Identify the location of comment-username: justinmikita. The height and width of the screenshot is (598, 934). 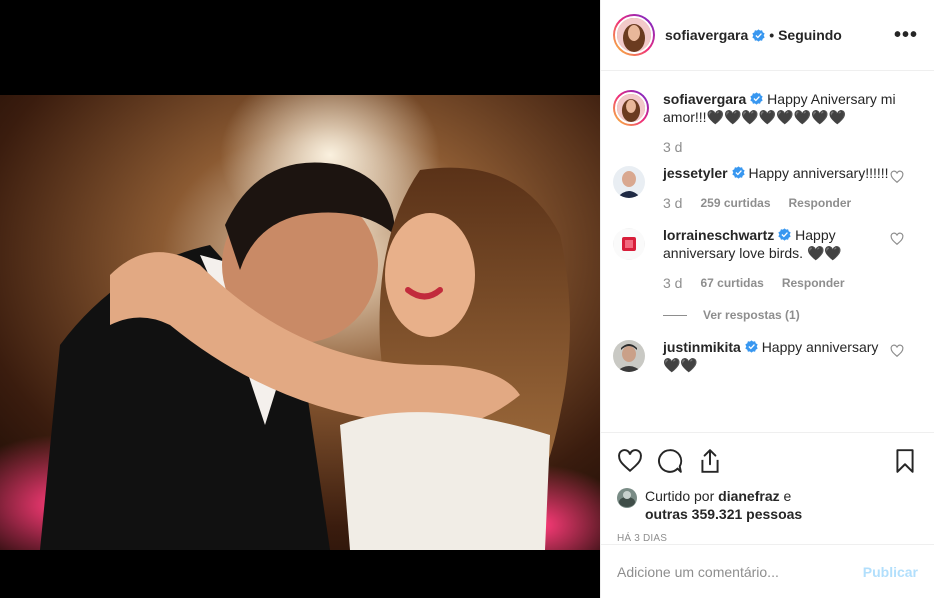
(702, 347).